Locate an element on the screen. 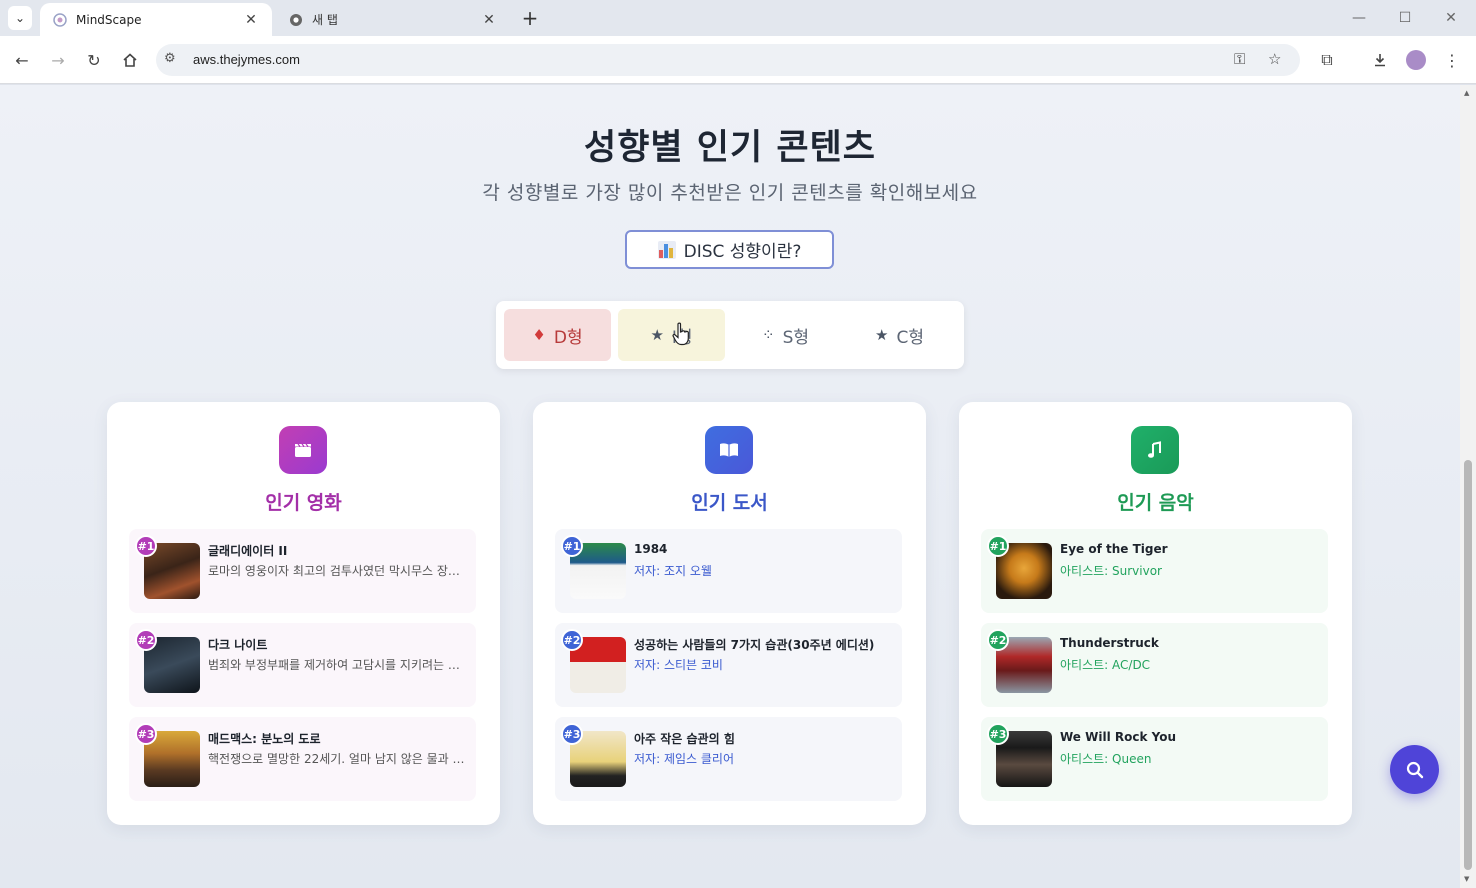 The height and width of the screenshot is (888, 1476). book-item: #3 아주 작은 습관의 힘 저자: 제임스 클리어 is located at coordinates (728, 759).